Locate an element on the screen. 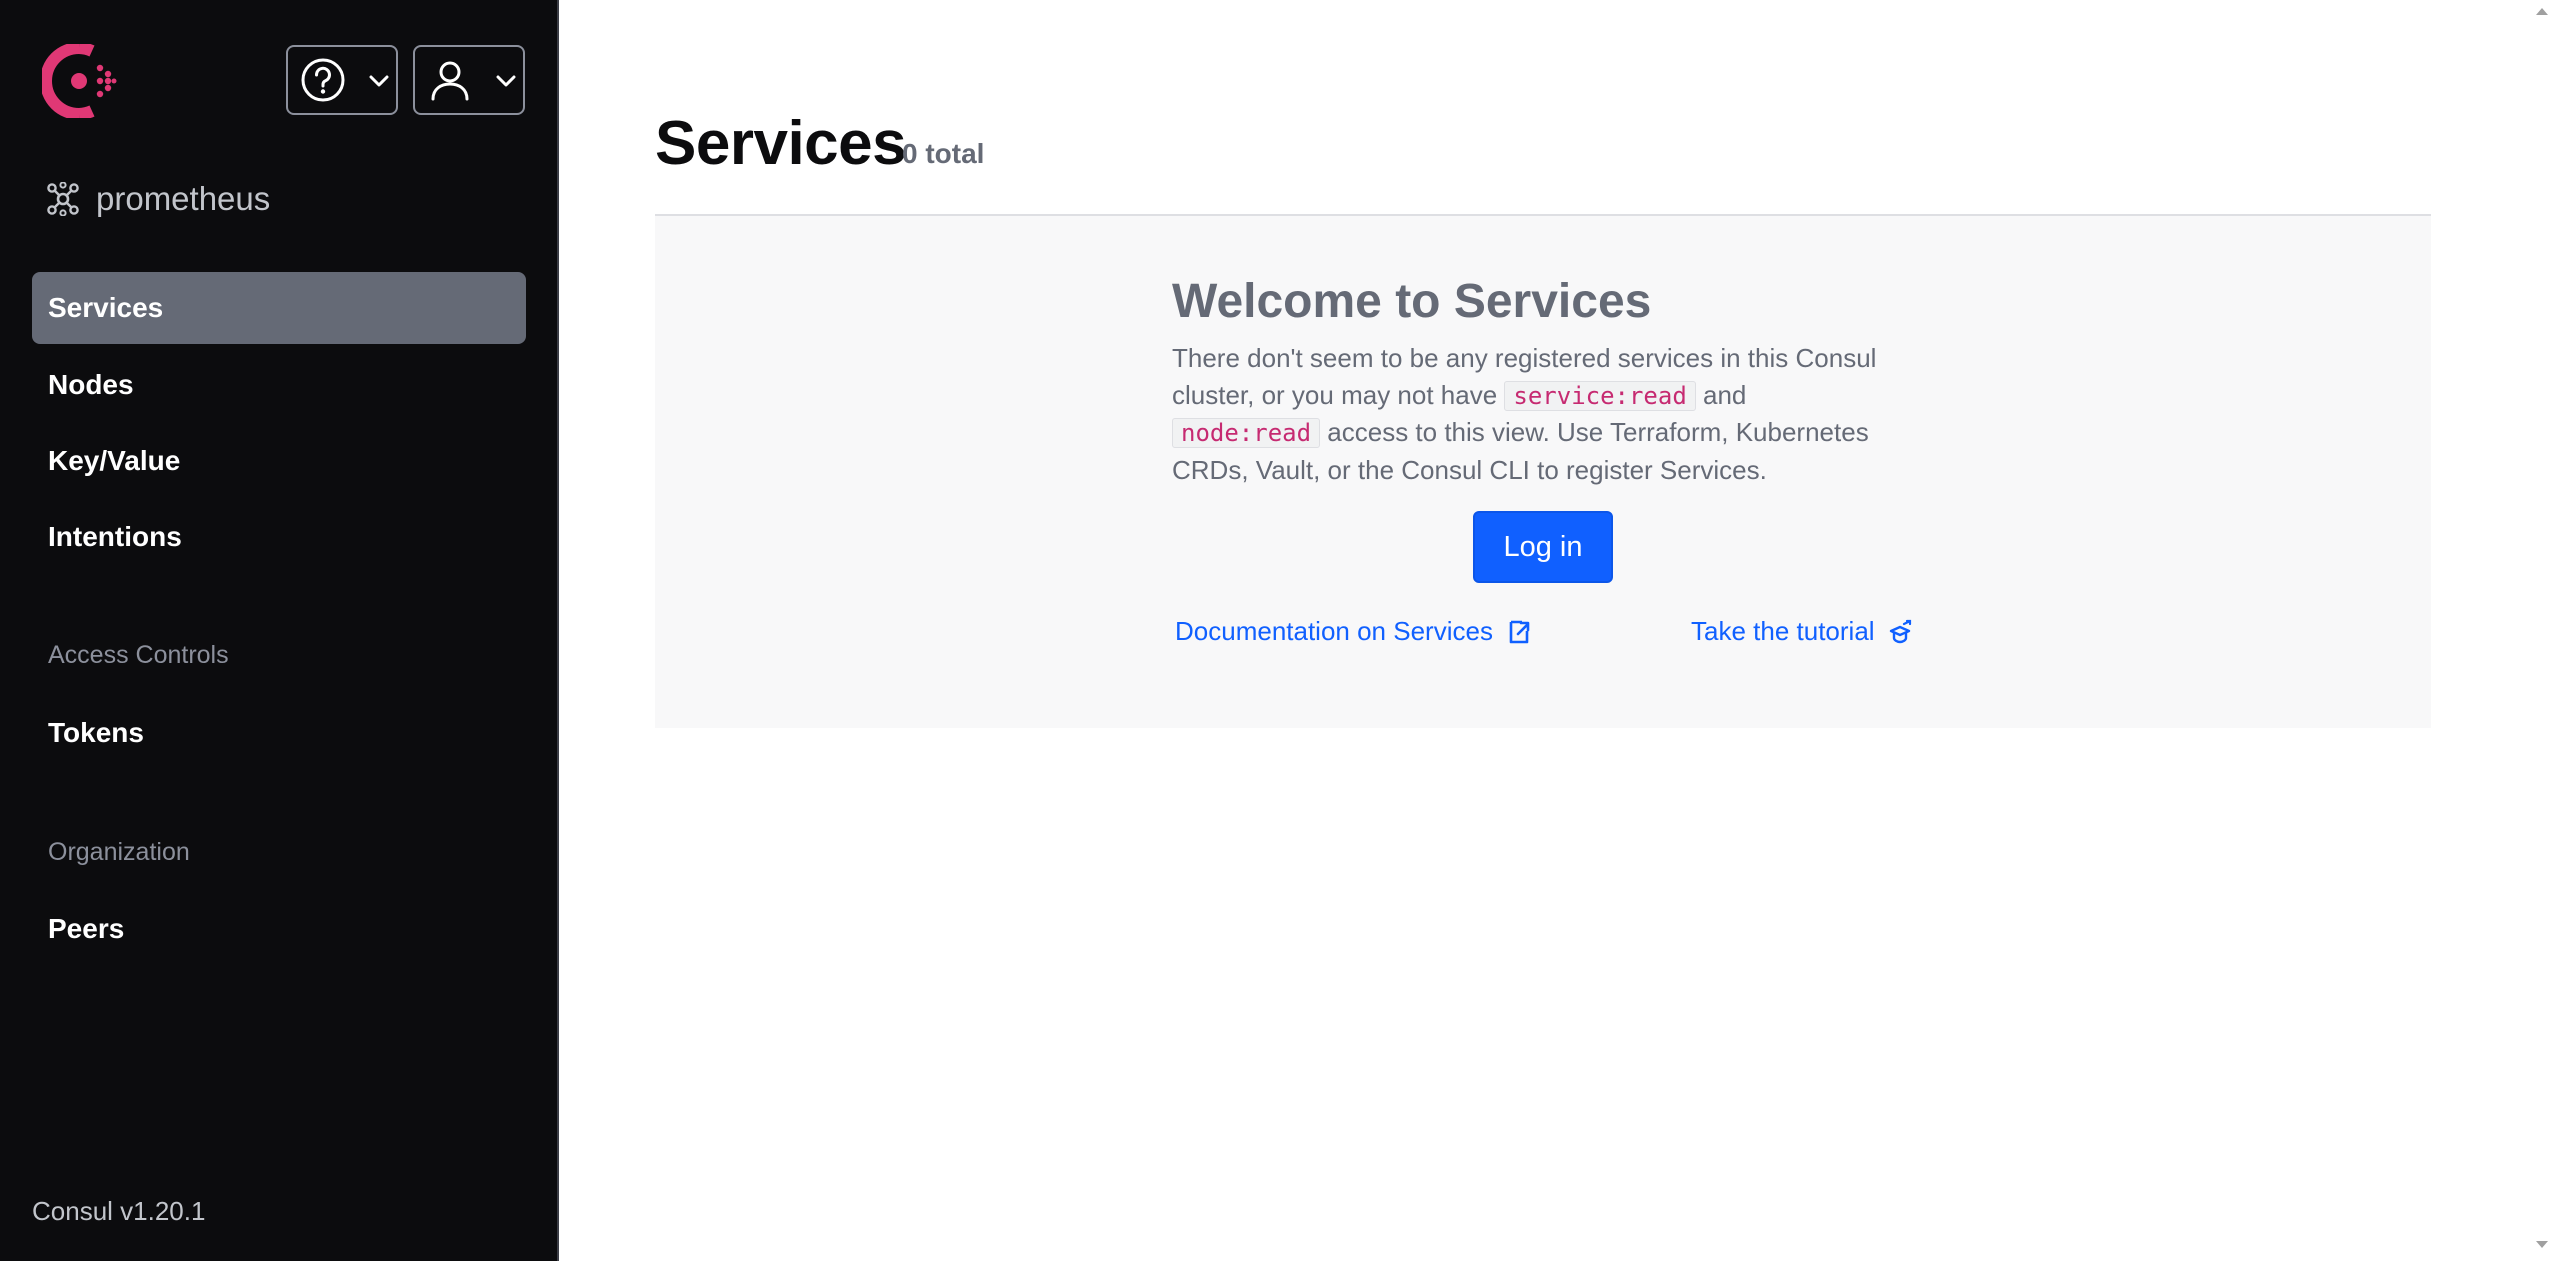  sidebar-item-peers: Peers is located at coordinates (279, 929).